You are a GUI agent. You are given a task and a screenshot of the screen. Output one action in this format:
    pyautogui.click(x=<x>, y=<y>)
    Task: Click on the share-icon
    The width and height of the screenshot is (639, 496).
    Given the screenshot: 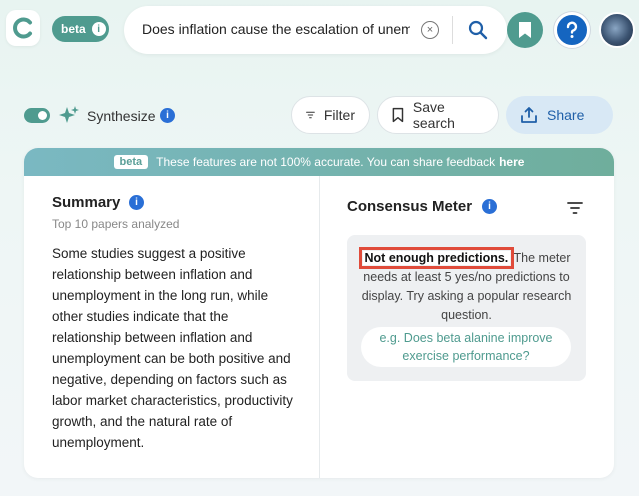 What is the action you would take?
    pyautogui.click(x=529, y=115)
    